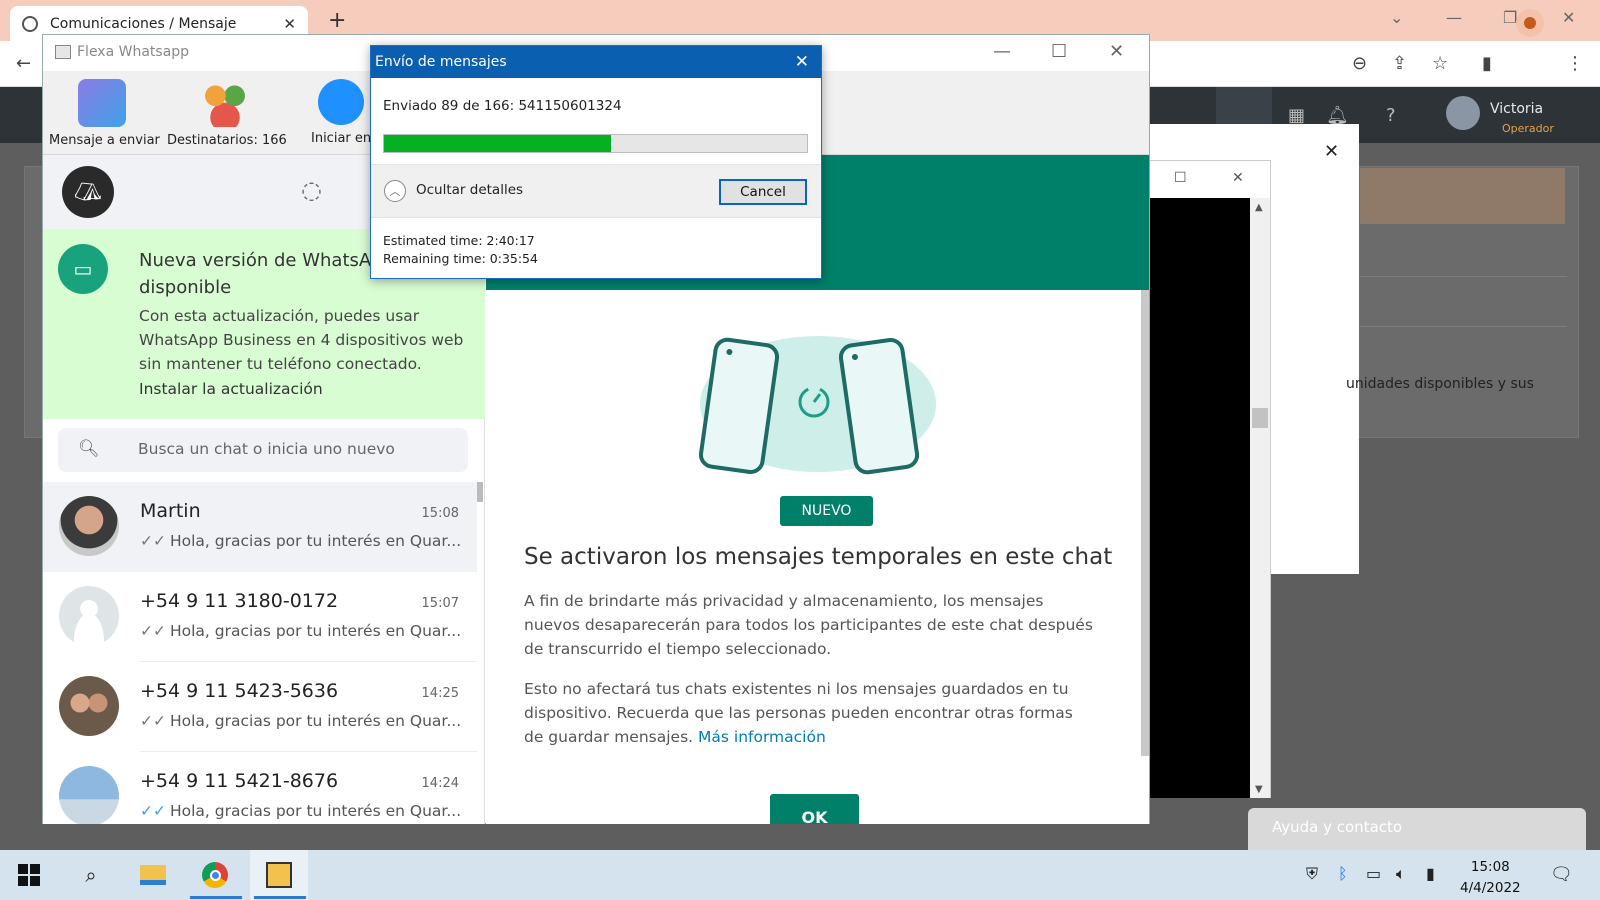  I want to click on share-icon: ⇪, so click(1399, 63).